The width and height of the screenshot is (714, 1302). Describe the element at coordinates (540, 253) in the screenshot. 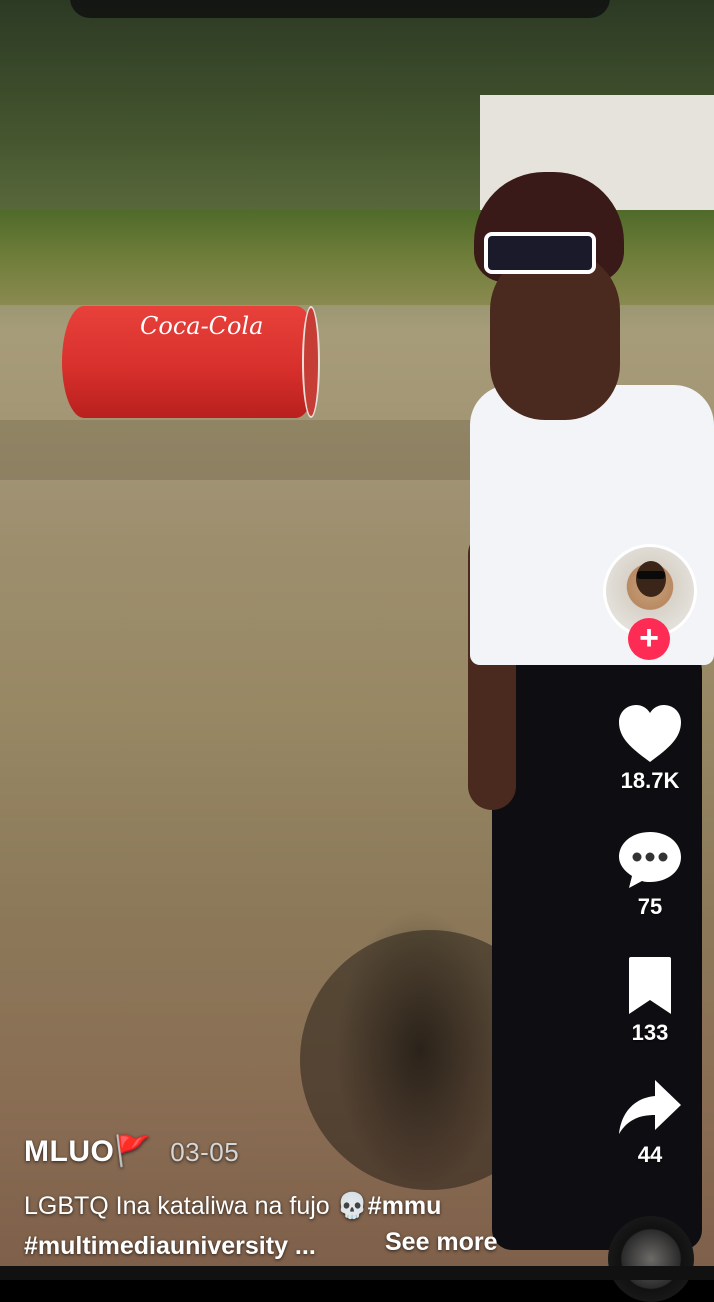

I see `sunglasses` at that location.